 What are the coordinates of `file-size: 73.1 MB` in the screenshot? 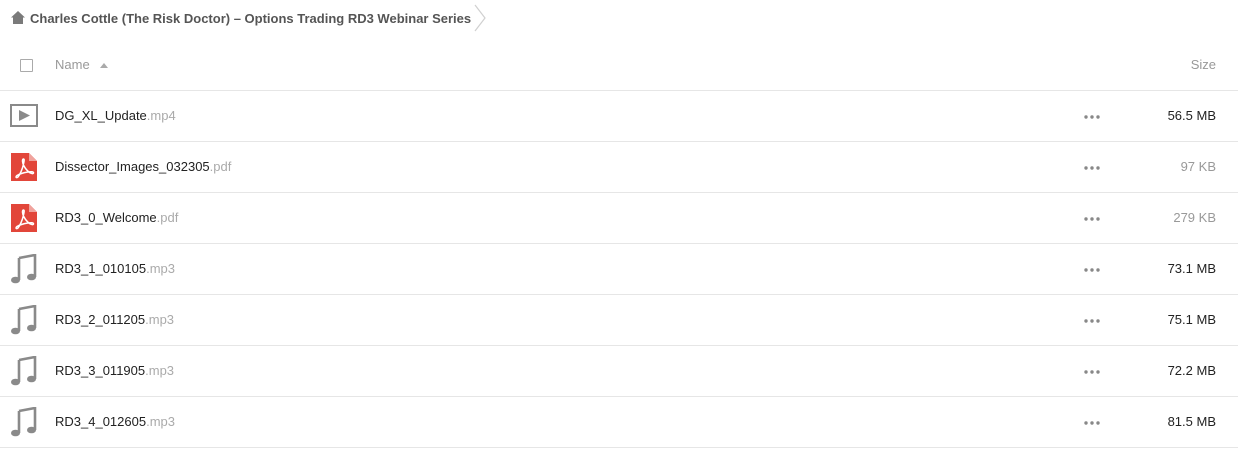 It's located at (1191, 268).